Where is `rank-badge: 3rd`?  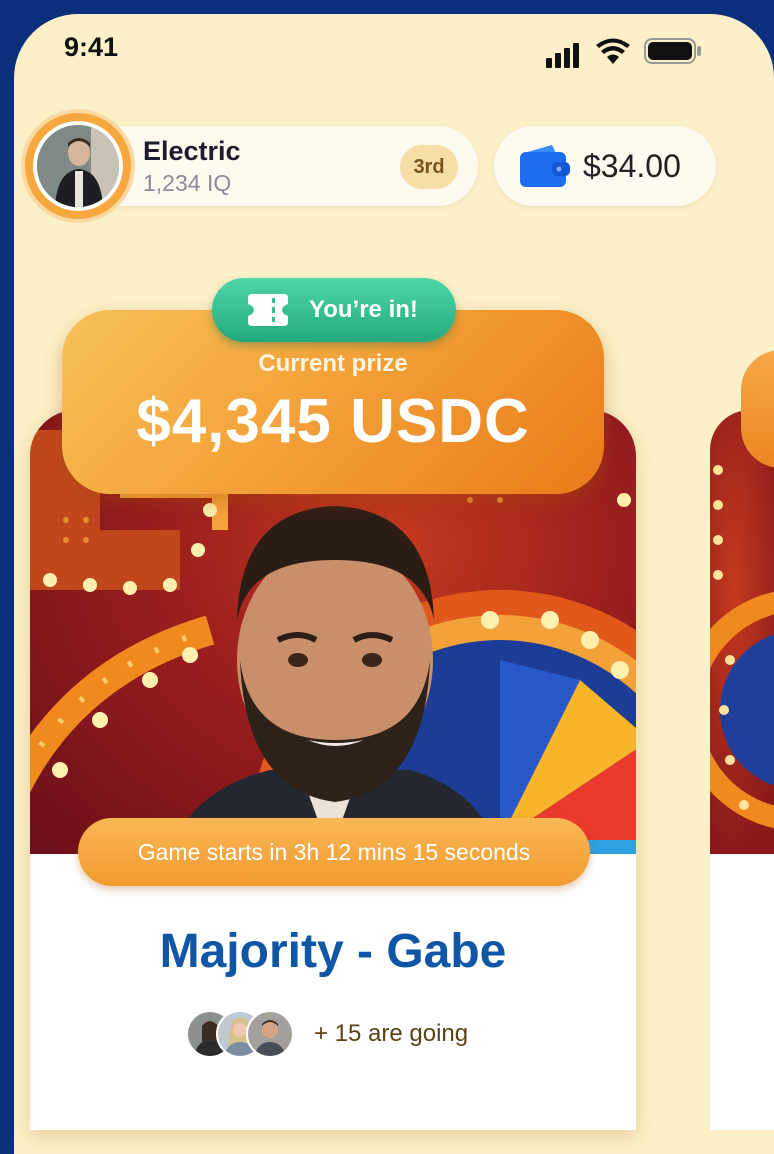 rank-badge: 3rd is located at coordinates (429, 167).